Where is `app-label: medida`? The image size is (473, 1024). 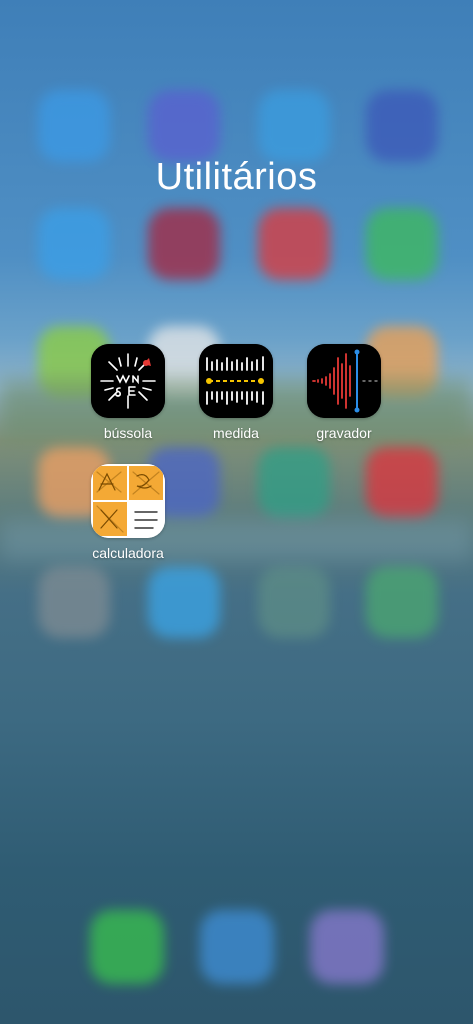
app-label: medida is located at coordinates (236, 433).